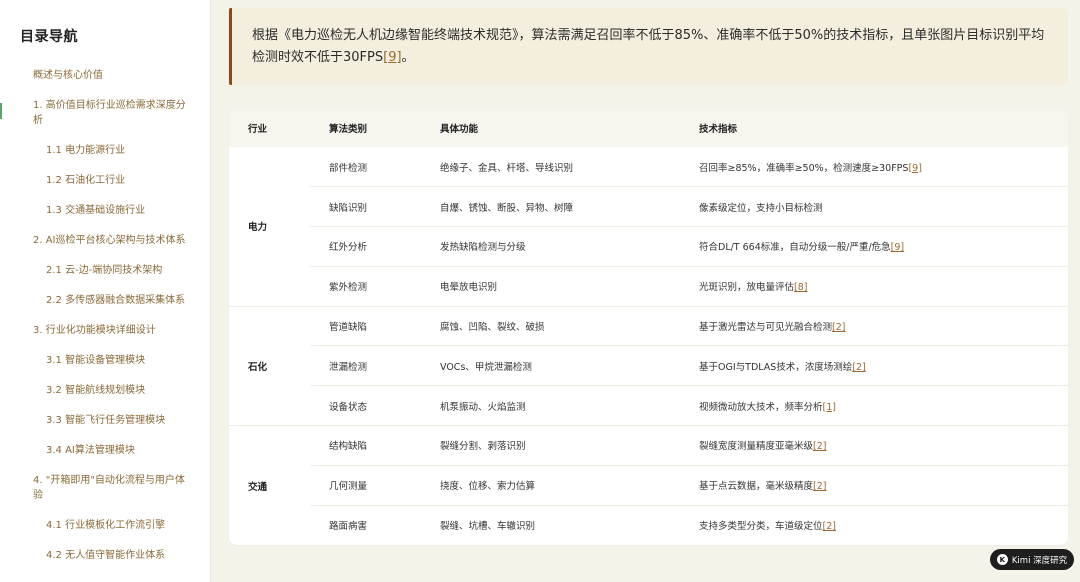 Image resolution: width=1080 pixels, height=582 pixels. Describe the element at coordinates (488, 527) in the screenshot. I see `function-cell: 裂缝、坑槽、车辙识别` at that location.